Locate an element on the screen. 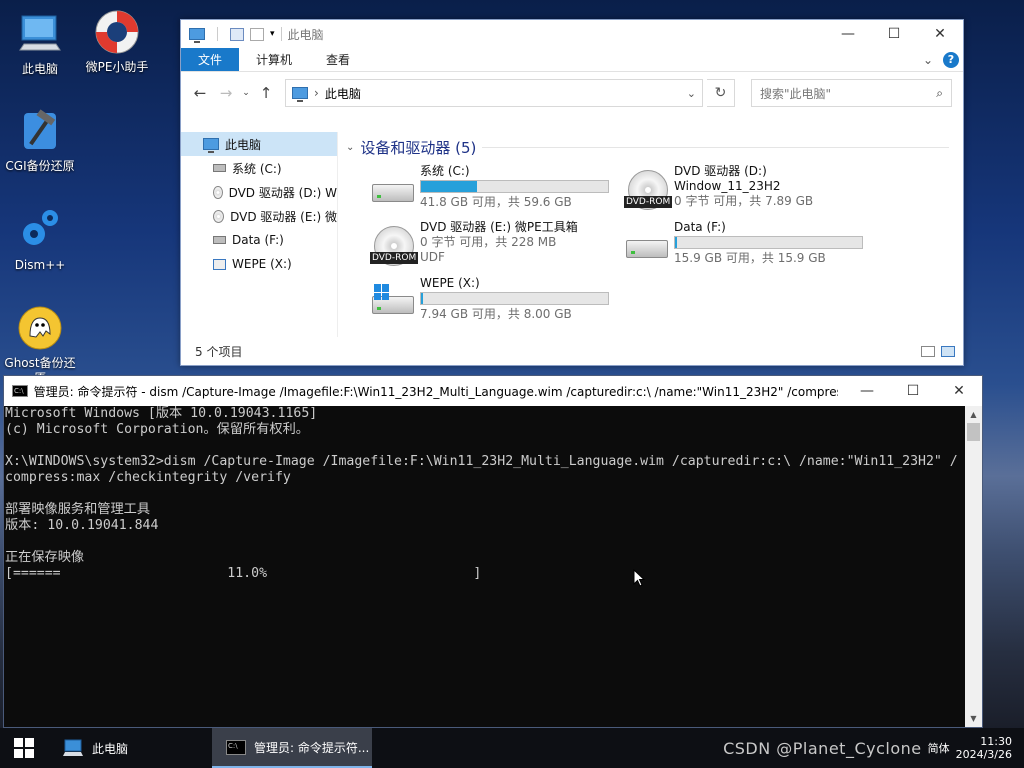  clock: 11:30 2024/3/26 is located at coordinates (984, 748).